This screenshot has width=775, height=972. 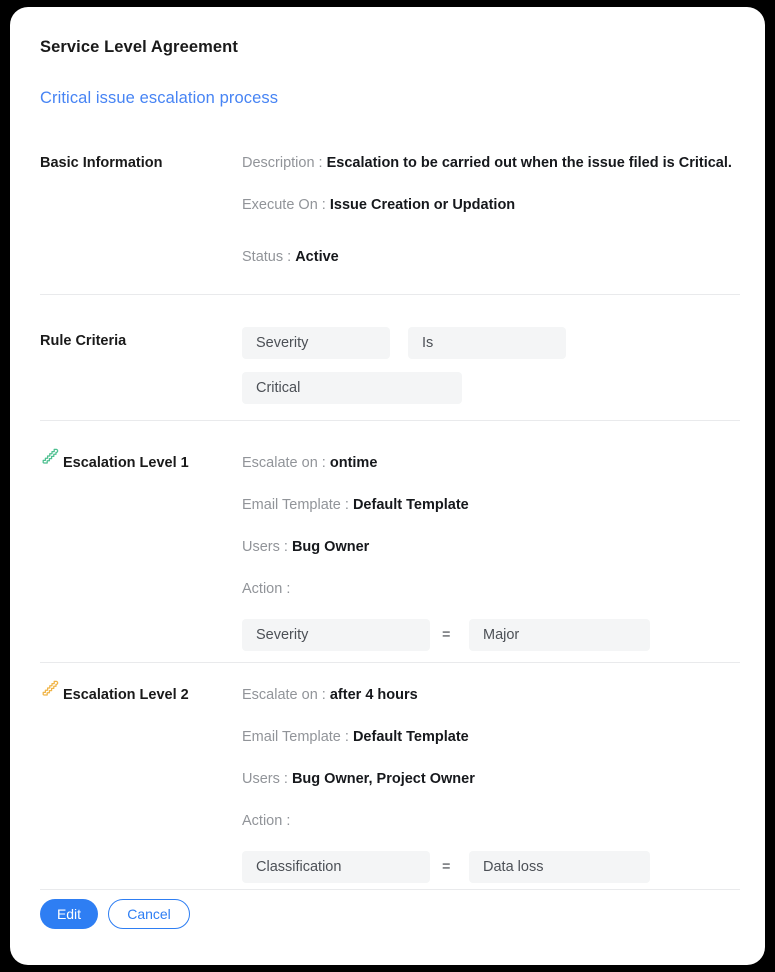 What do you see at coordinates (559, 635) in the screenshot?
I see `level1-action-value-box: Major` at bounding box center [559, 635].